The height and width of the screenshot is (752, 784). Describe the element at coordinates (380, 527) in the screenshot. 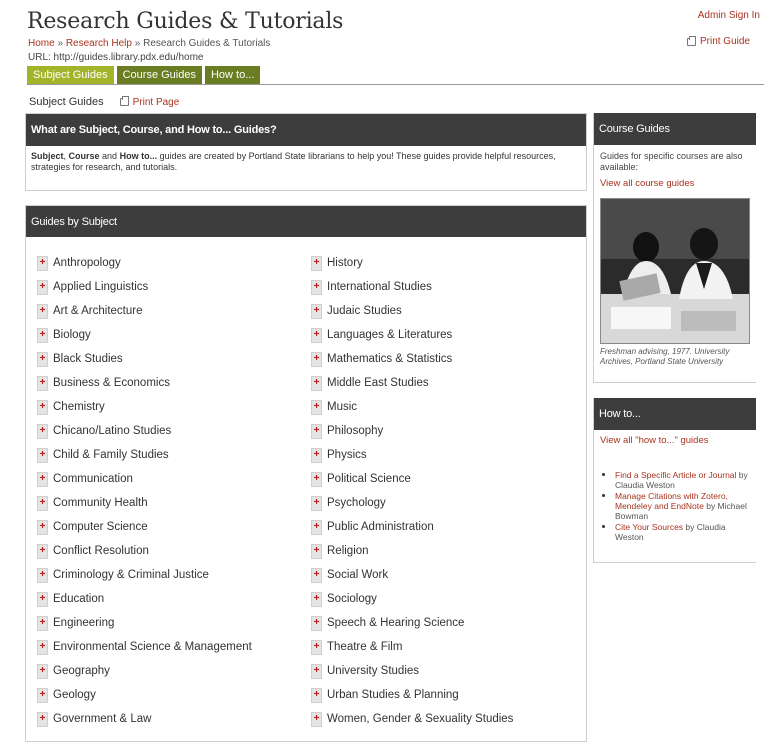

I see `subject-guide-label: Public Administration` at that location.